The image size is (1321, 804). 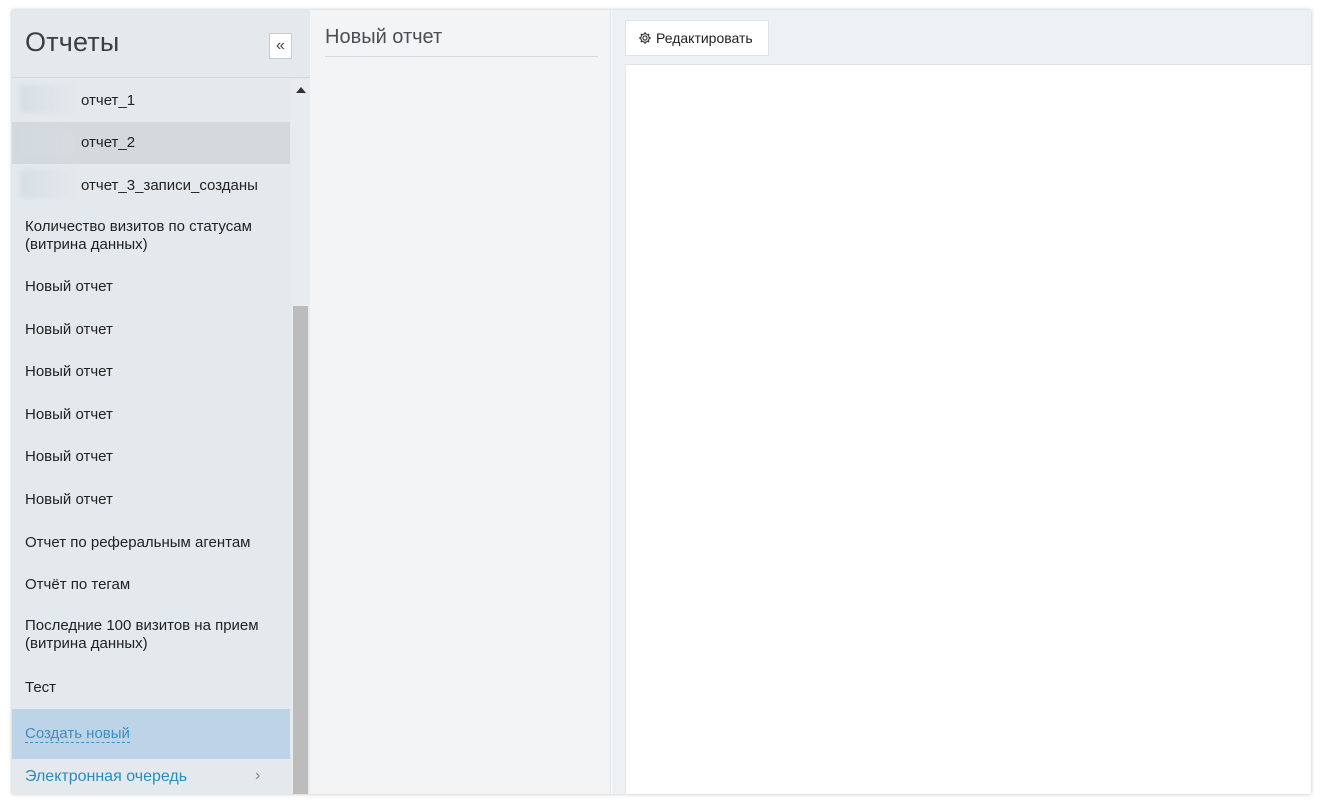 What do you see at coordinates (151, 143) in the screenshot?
I see `list-item: отчет_2` at bounding box center [151, 143].